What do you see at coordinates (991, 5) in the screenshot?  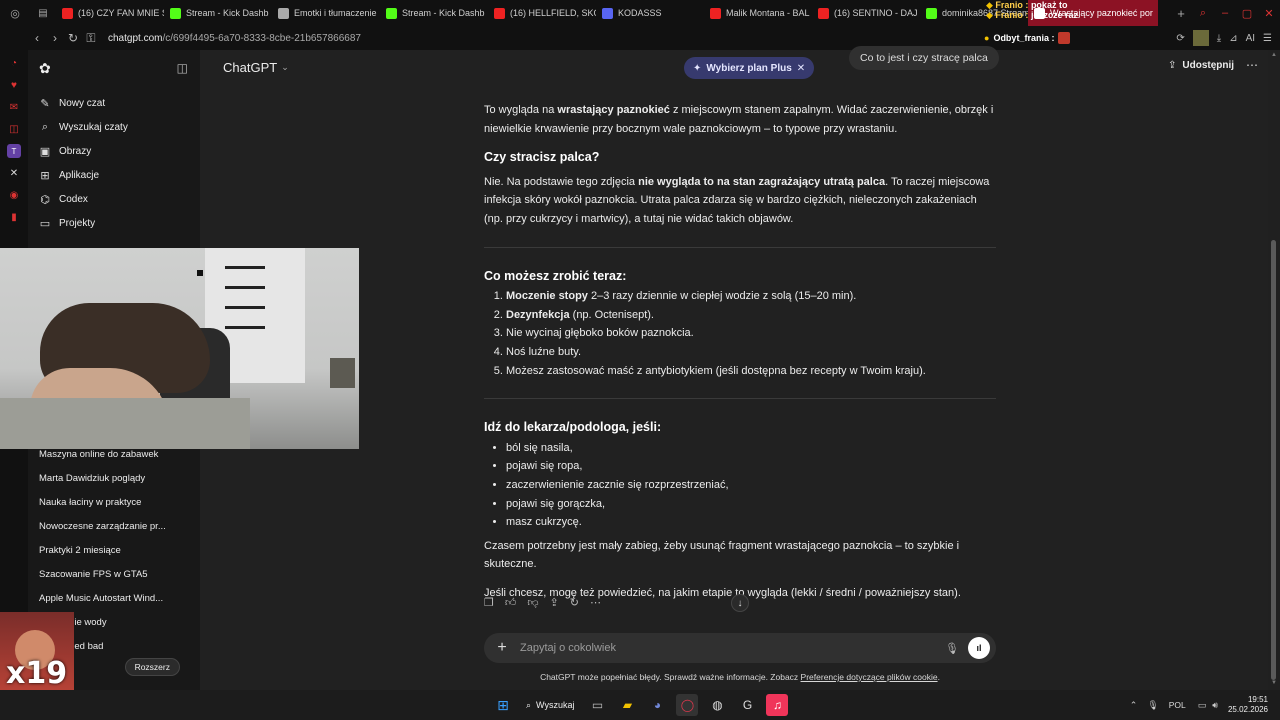 I see `badge-icon: ◆` at bounding box center [991, 5].